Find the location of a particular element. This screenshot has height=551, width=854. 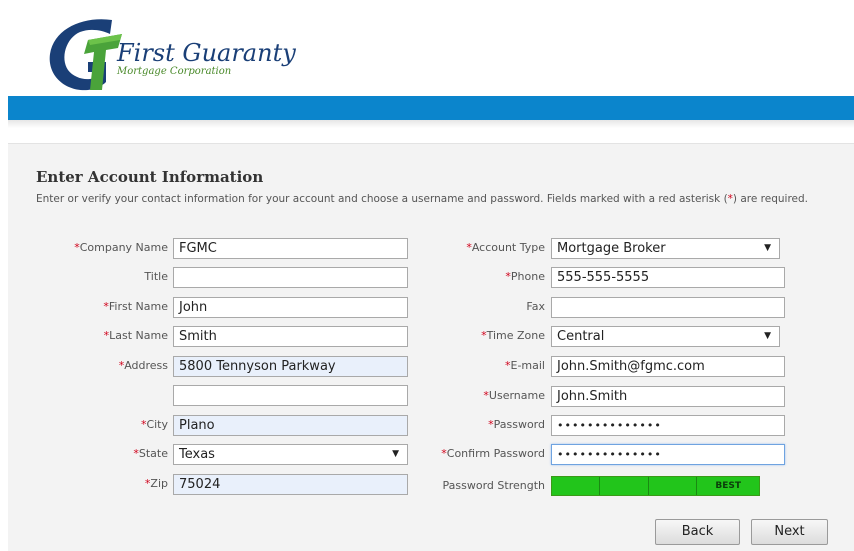

back-button: Back is located at coordinates (697, 532).